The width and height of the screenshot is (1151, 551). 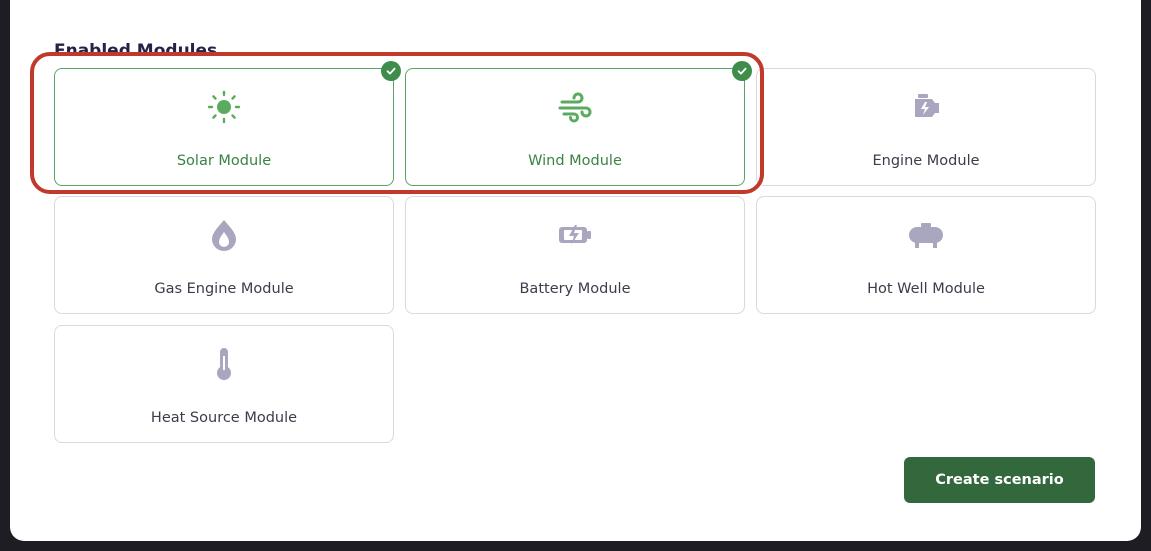 What do you see at coordinates (926, 161) in the screenshot?
I see `module-label: Engine Module` at bounding box center [926, 161].